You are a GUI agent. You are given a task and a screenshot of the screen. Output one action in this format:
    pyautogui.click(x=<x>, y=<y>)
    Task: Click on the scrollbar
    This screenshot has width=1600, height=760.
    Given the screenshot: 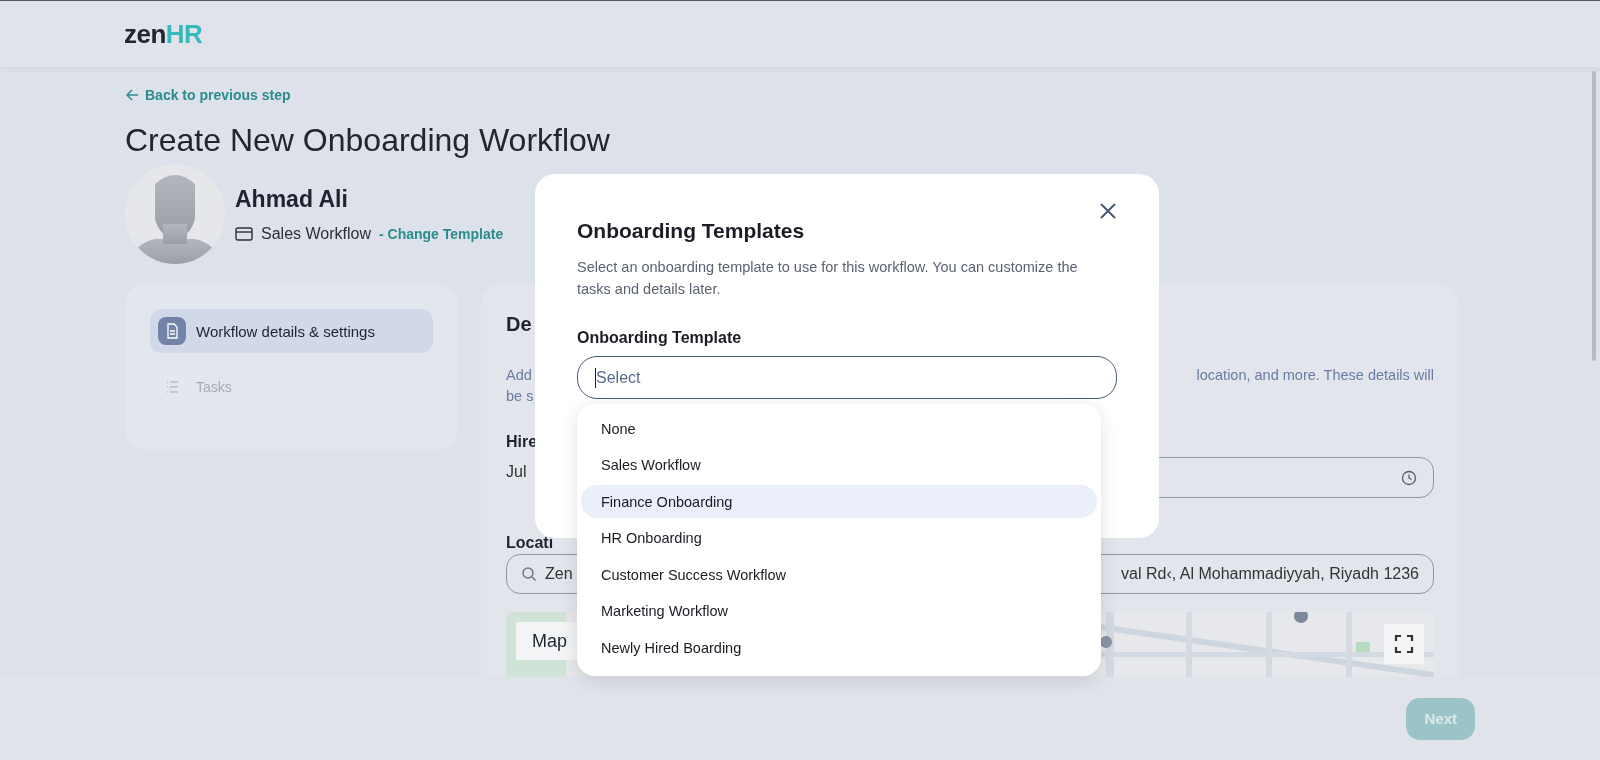 What is the action you would take?
    pyautogui.click(x=1594, y=216)
    